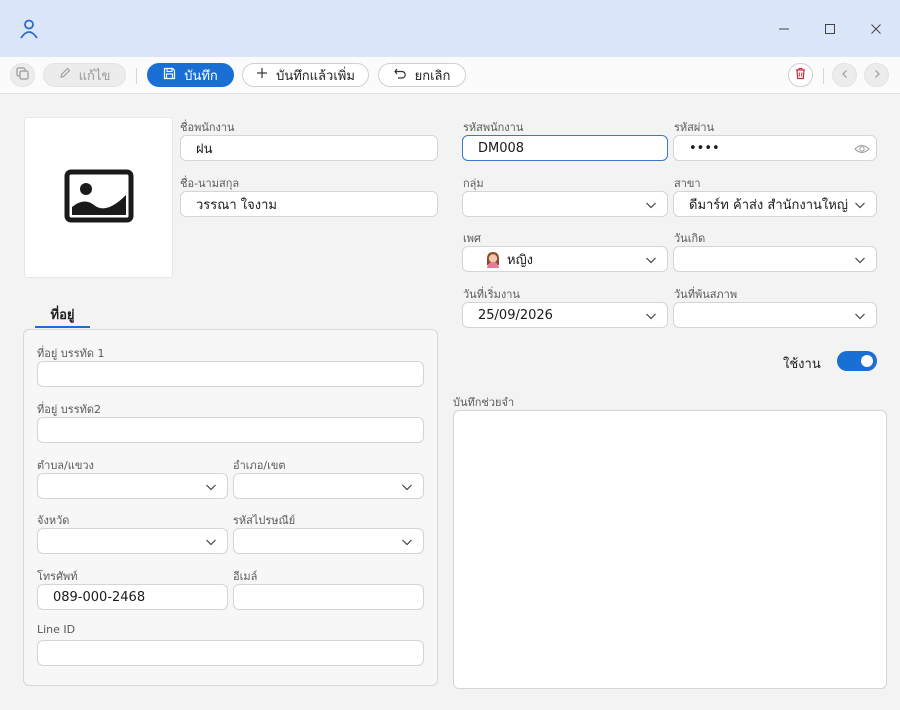 The height and width of the screenshot is (710, 900). What do you see at coordinates (65, 75) in the screenshot?
I see `pencil-icon` at bounding box center [65, 75].